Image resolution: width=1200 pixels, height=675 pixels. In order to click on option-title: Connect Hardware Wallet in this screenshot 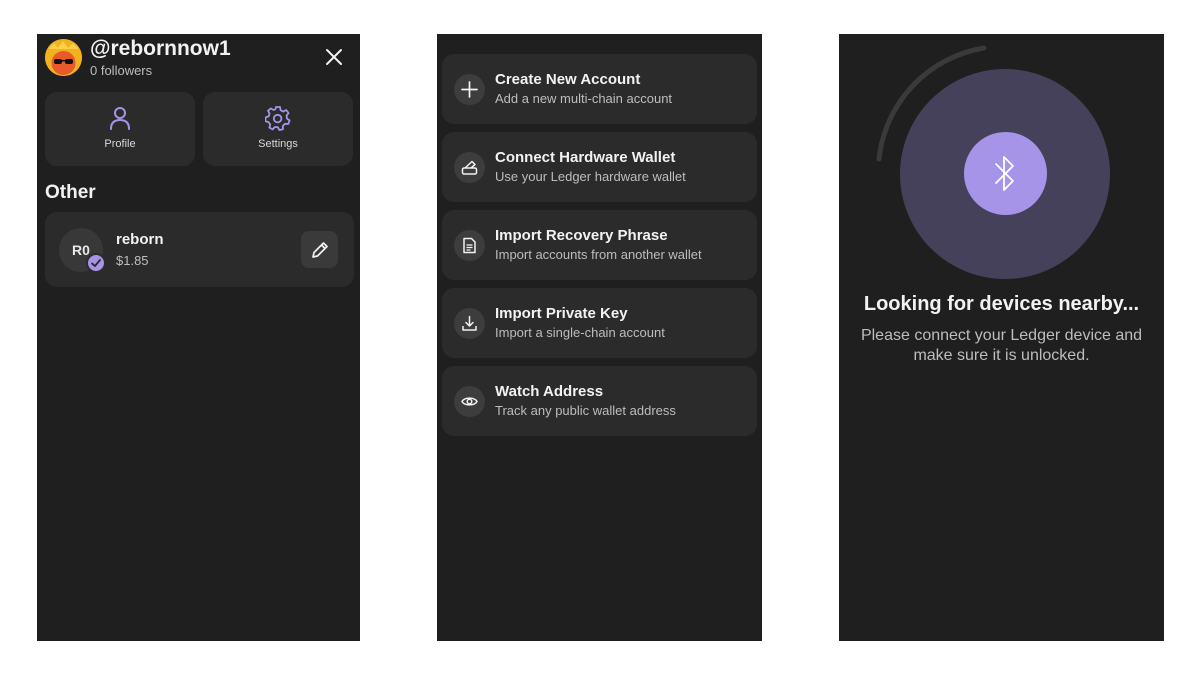, I will do `click(585, 157)`.